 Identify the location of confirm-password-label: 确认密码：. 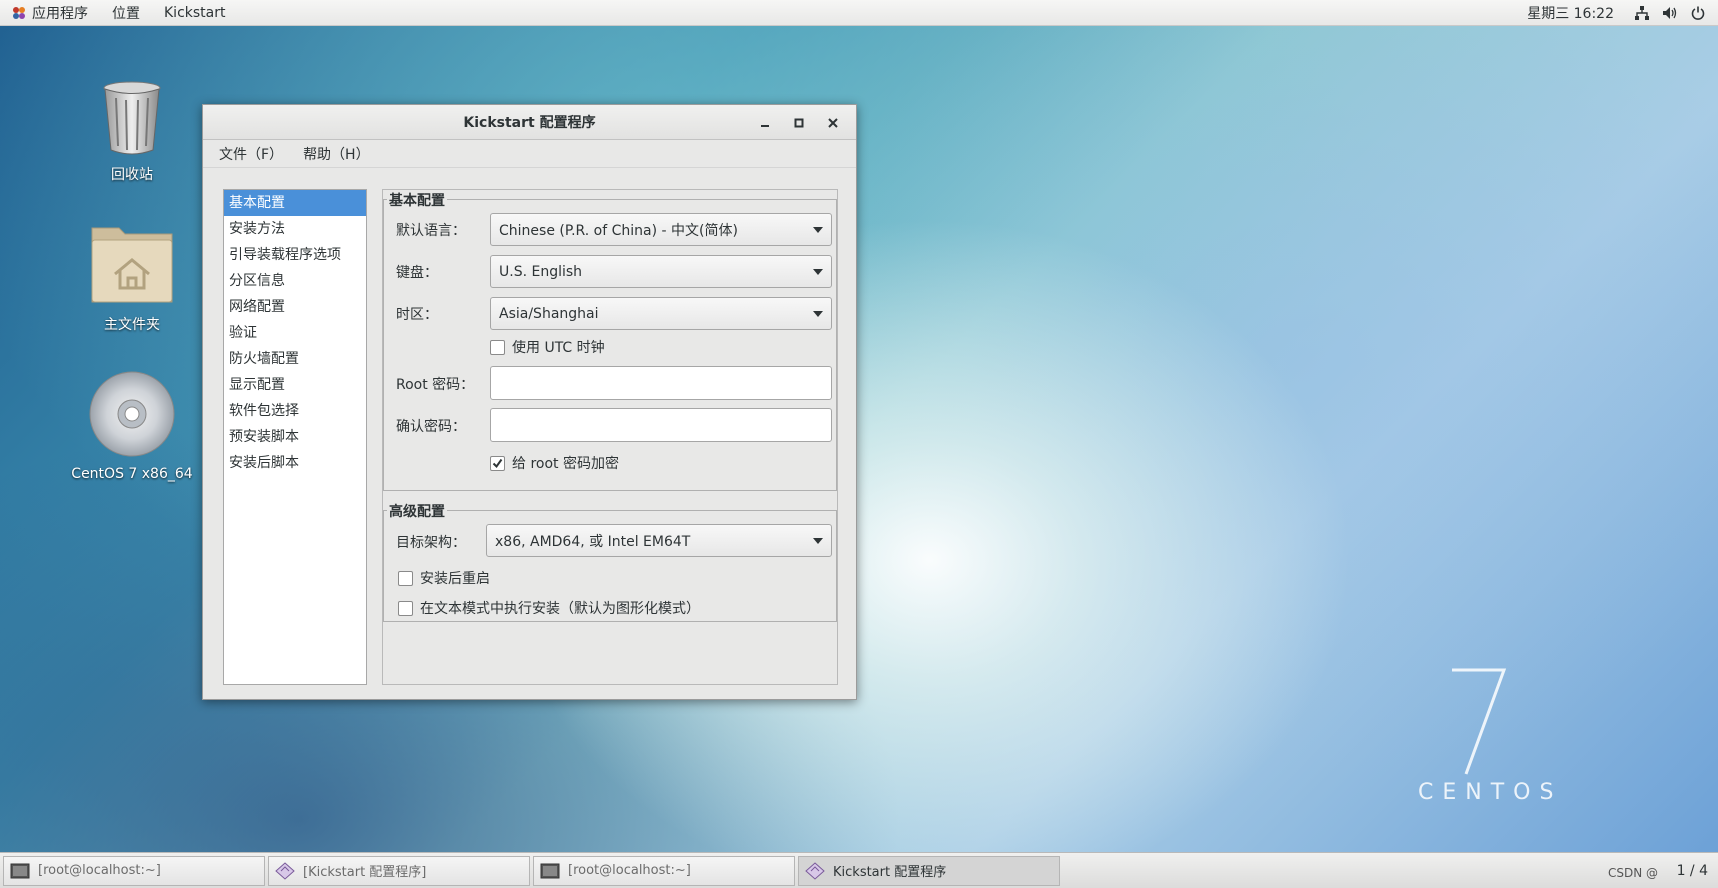
(431, 427).